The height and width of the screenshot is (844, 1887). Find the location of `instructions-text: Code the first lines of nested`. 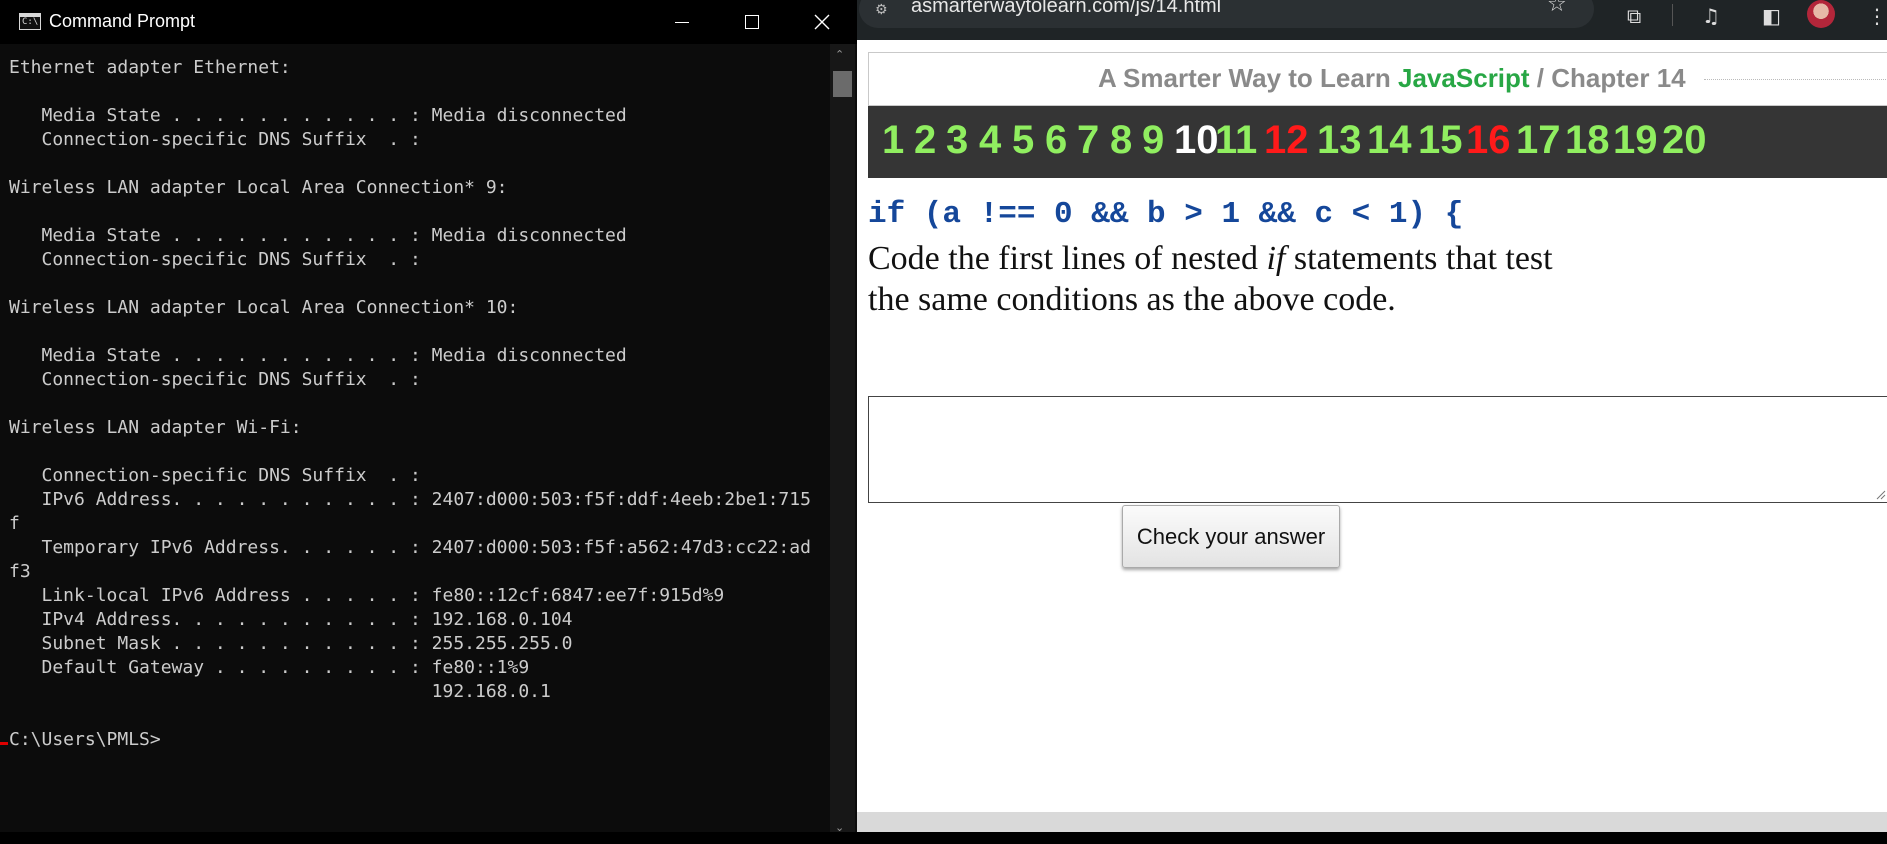

instructions-text: Code the first lines of nested is located at coordinates (1067, 258).